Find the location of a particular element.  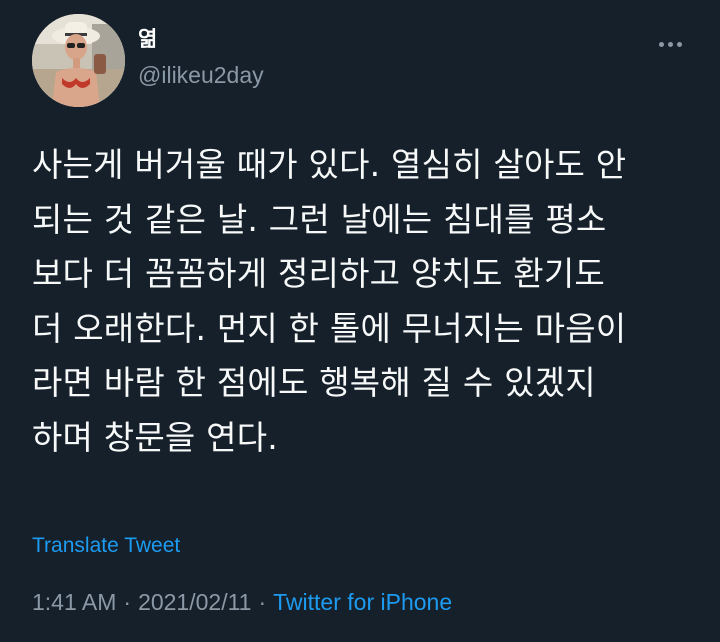

avatar-image is located at coordinates (78, 60).